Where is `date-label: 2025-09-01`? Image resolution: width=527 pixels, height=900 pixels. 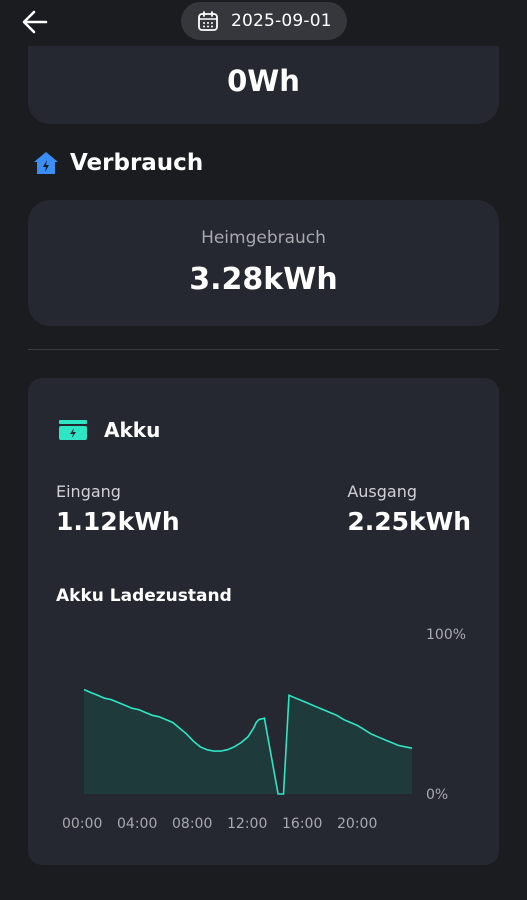 date-label: 2025-09-01 is located at coordinates (281, 21).